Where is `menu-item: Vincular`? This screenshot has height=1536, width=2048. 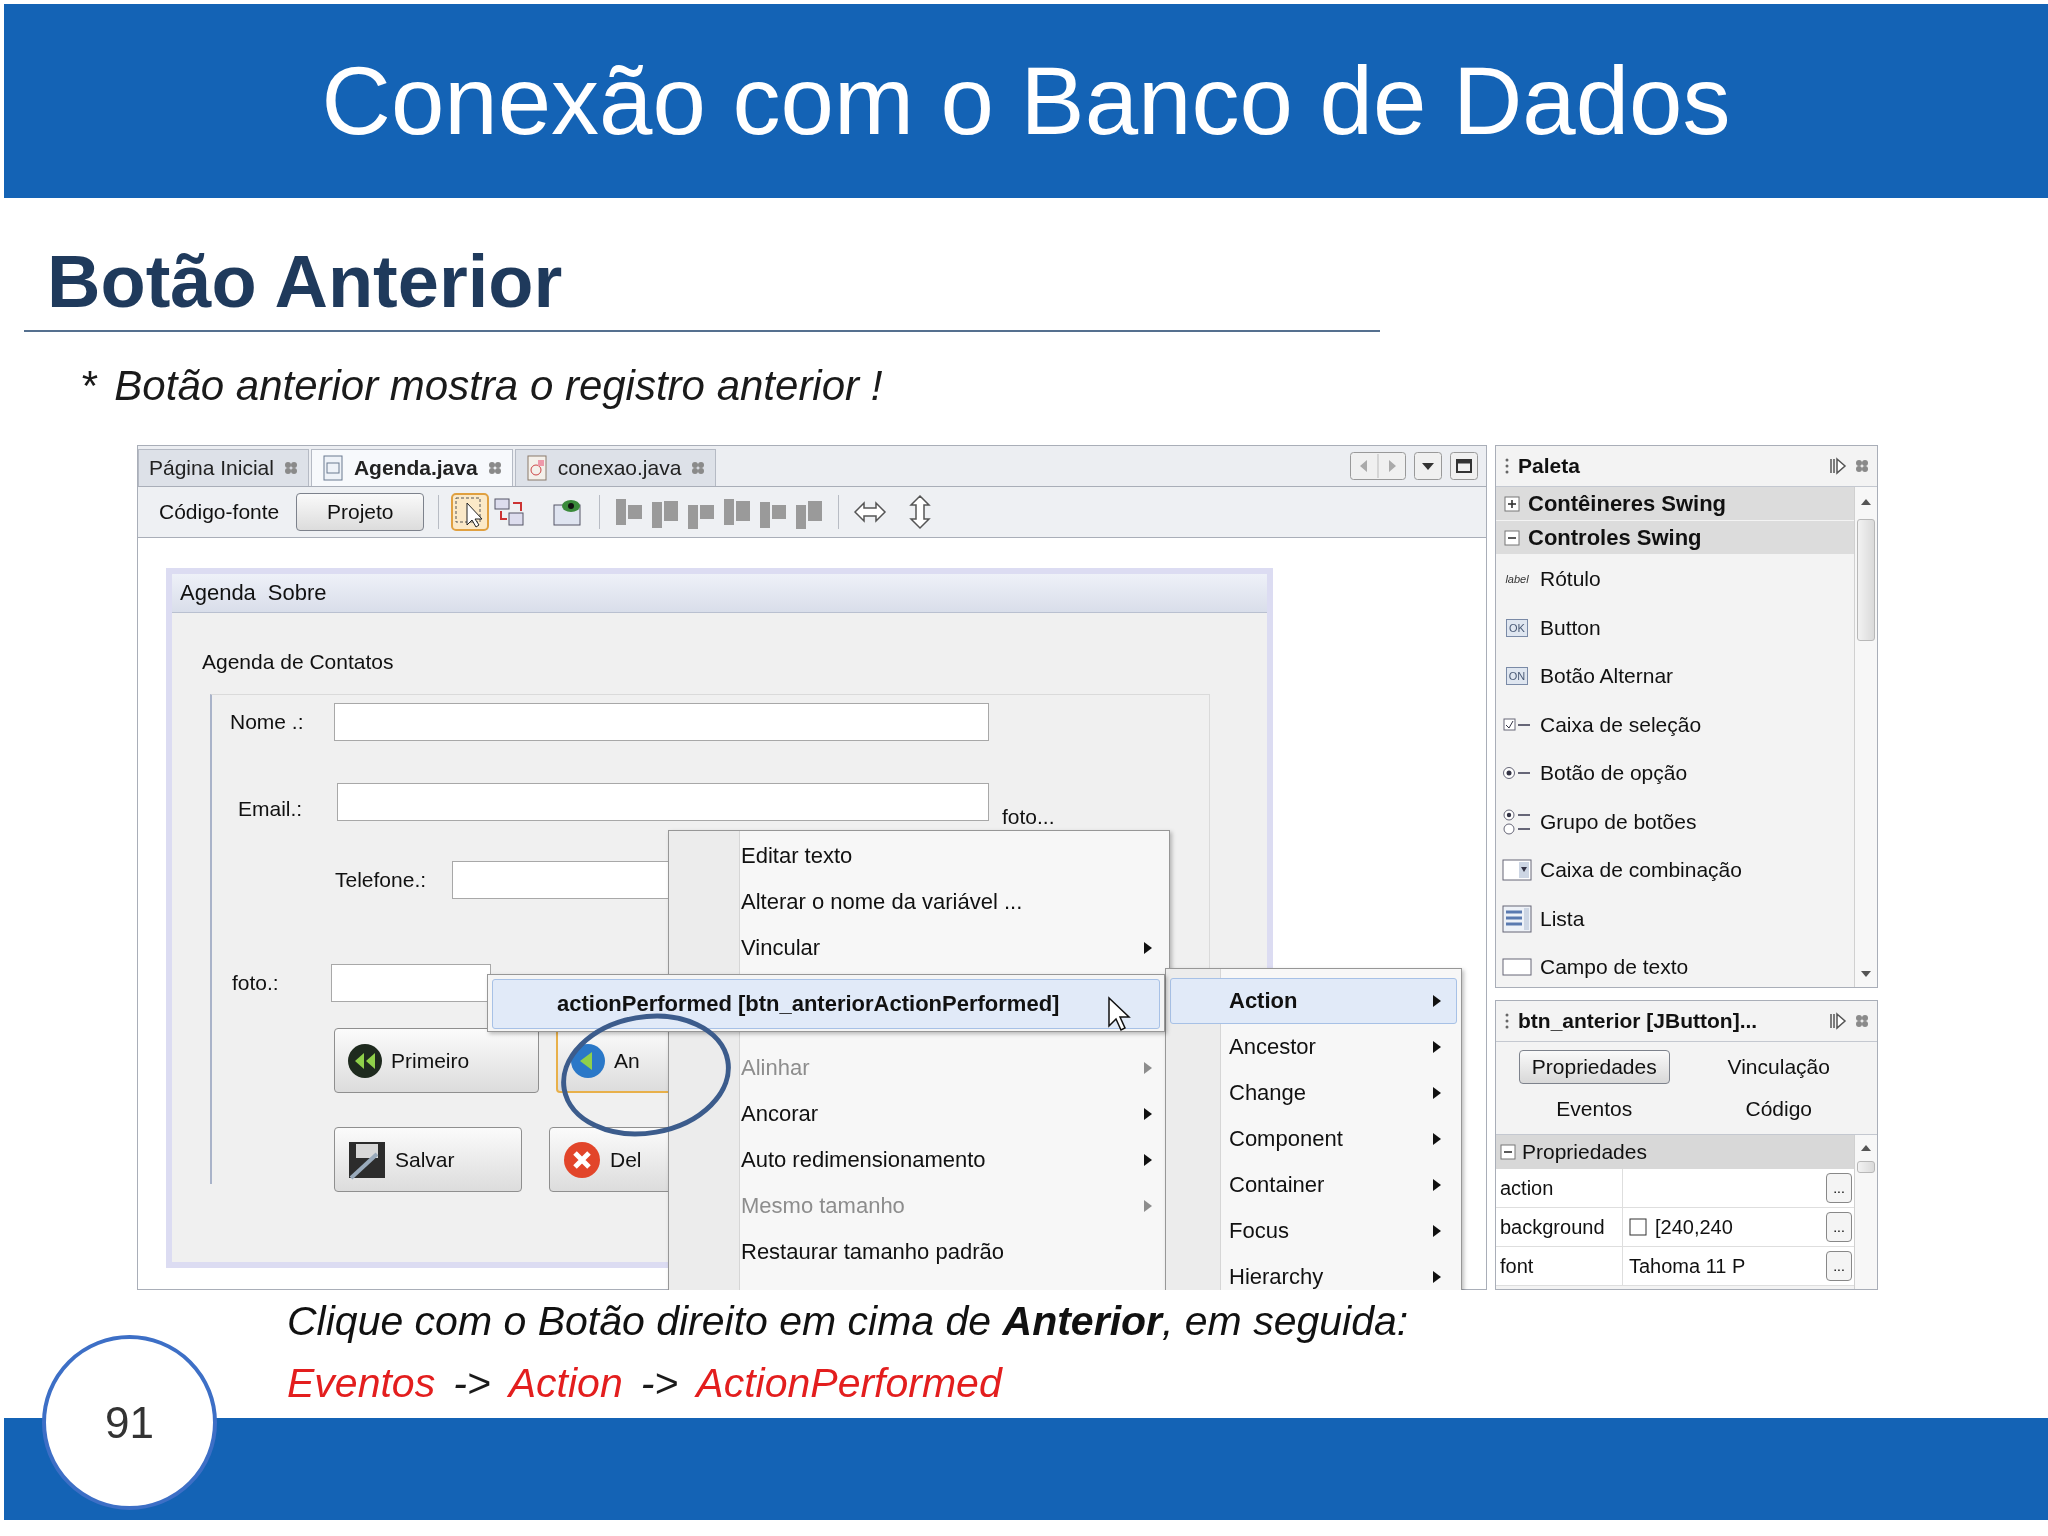 menu-item: Vincular is located at coordinates (919, 948).